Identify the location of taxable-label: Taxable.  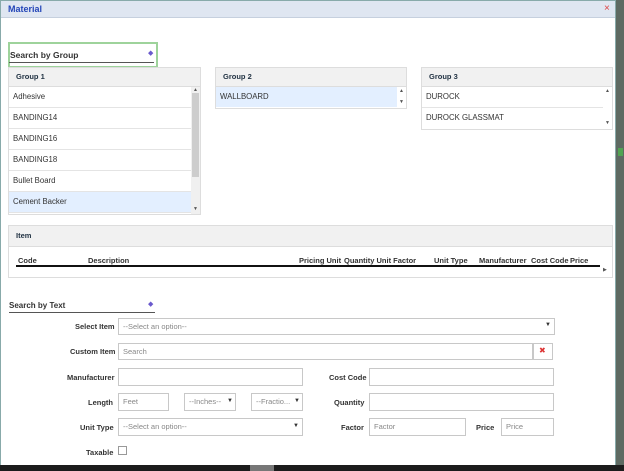
(100, 452).